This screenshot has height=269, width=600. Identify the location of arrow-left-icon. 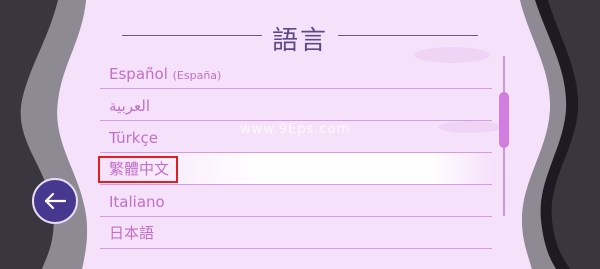
(55, 201).